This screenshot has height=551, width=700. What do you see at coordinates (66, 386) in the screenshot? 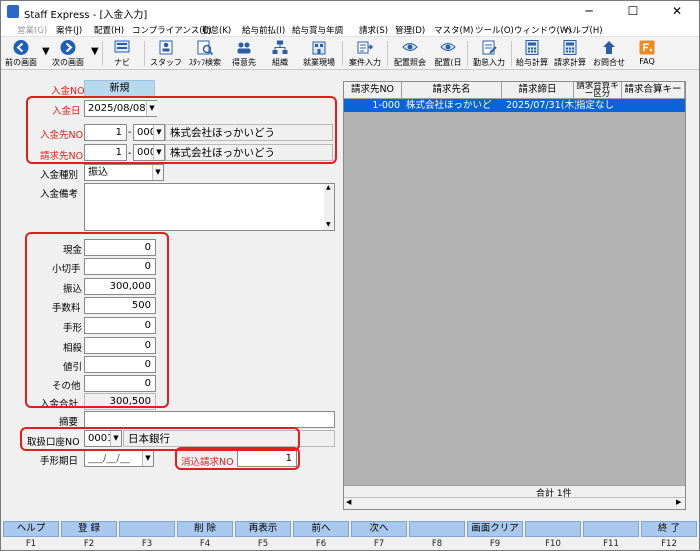
I see `amount-label-other: その他` at bounding box center [66, 386].